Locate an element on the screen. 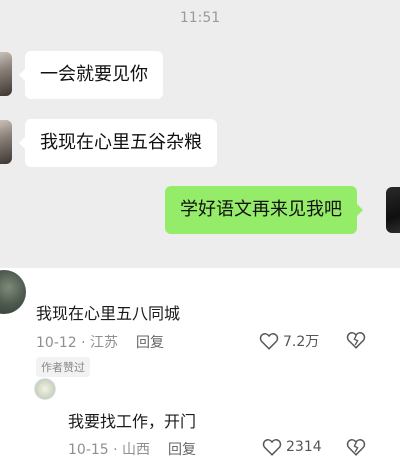  comment-meta: 10-15 · 山西 is located at coordinates (109, 449).